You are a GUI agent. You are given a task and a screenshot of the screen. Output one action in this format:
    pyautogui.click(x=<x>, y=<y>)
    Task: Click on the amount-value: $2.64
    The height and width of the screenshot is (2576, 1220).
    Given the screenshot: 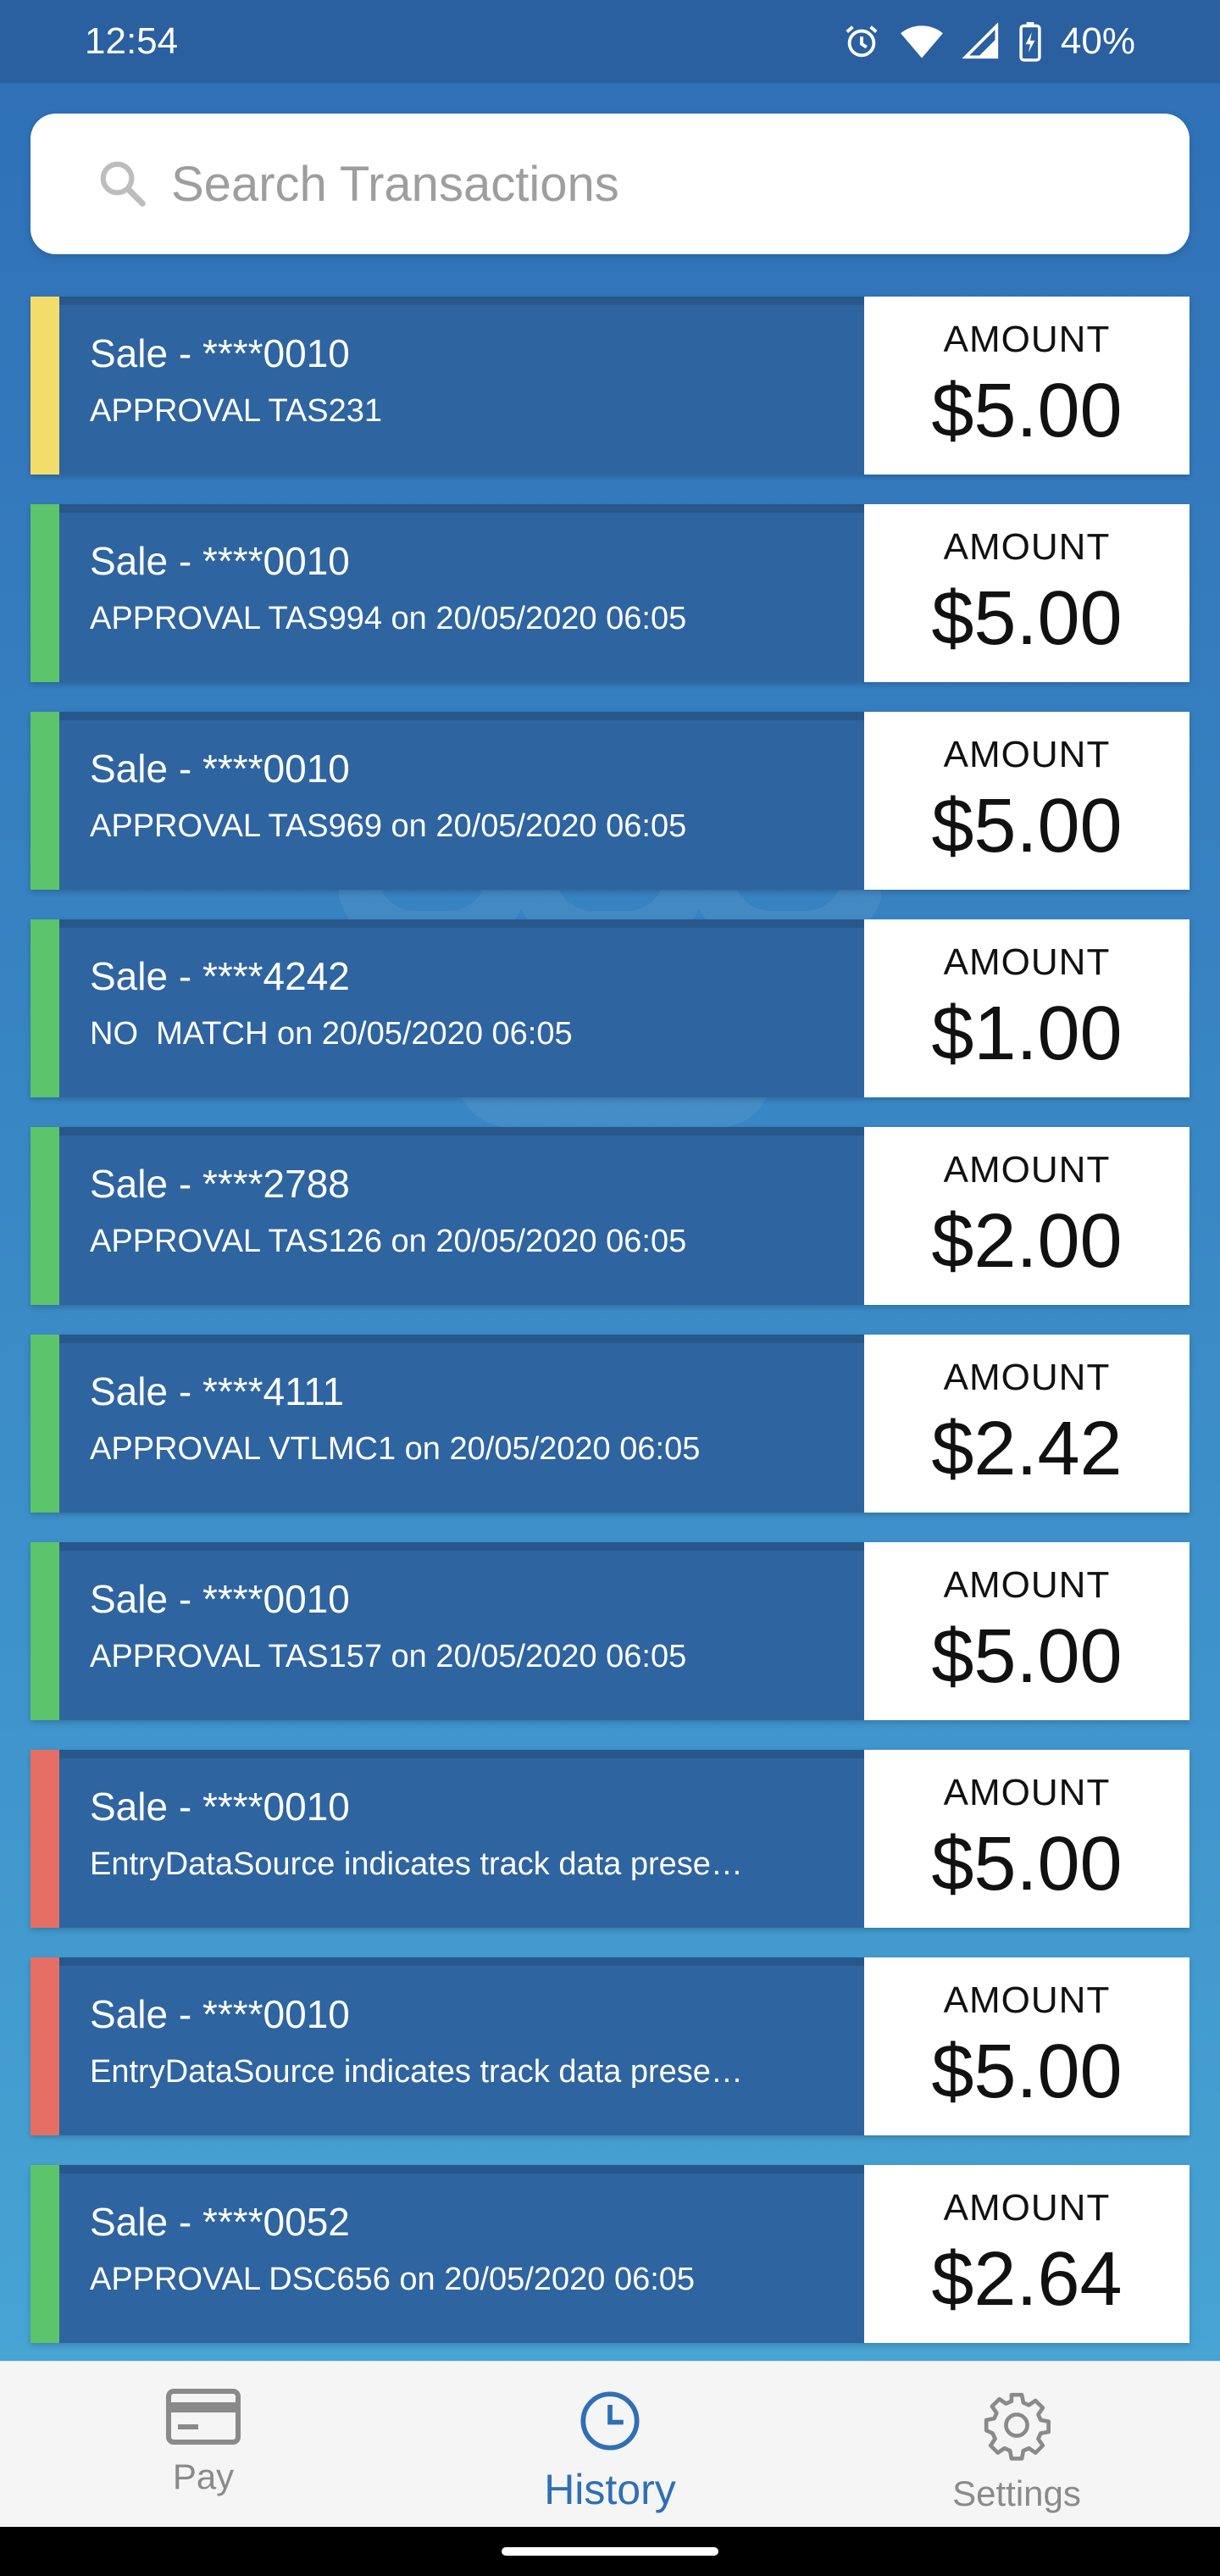 What is the action you would take?
    pyautogui.click(x=1027, y=2279)
    